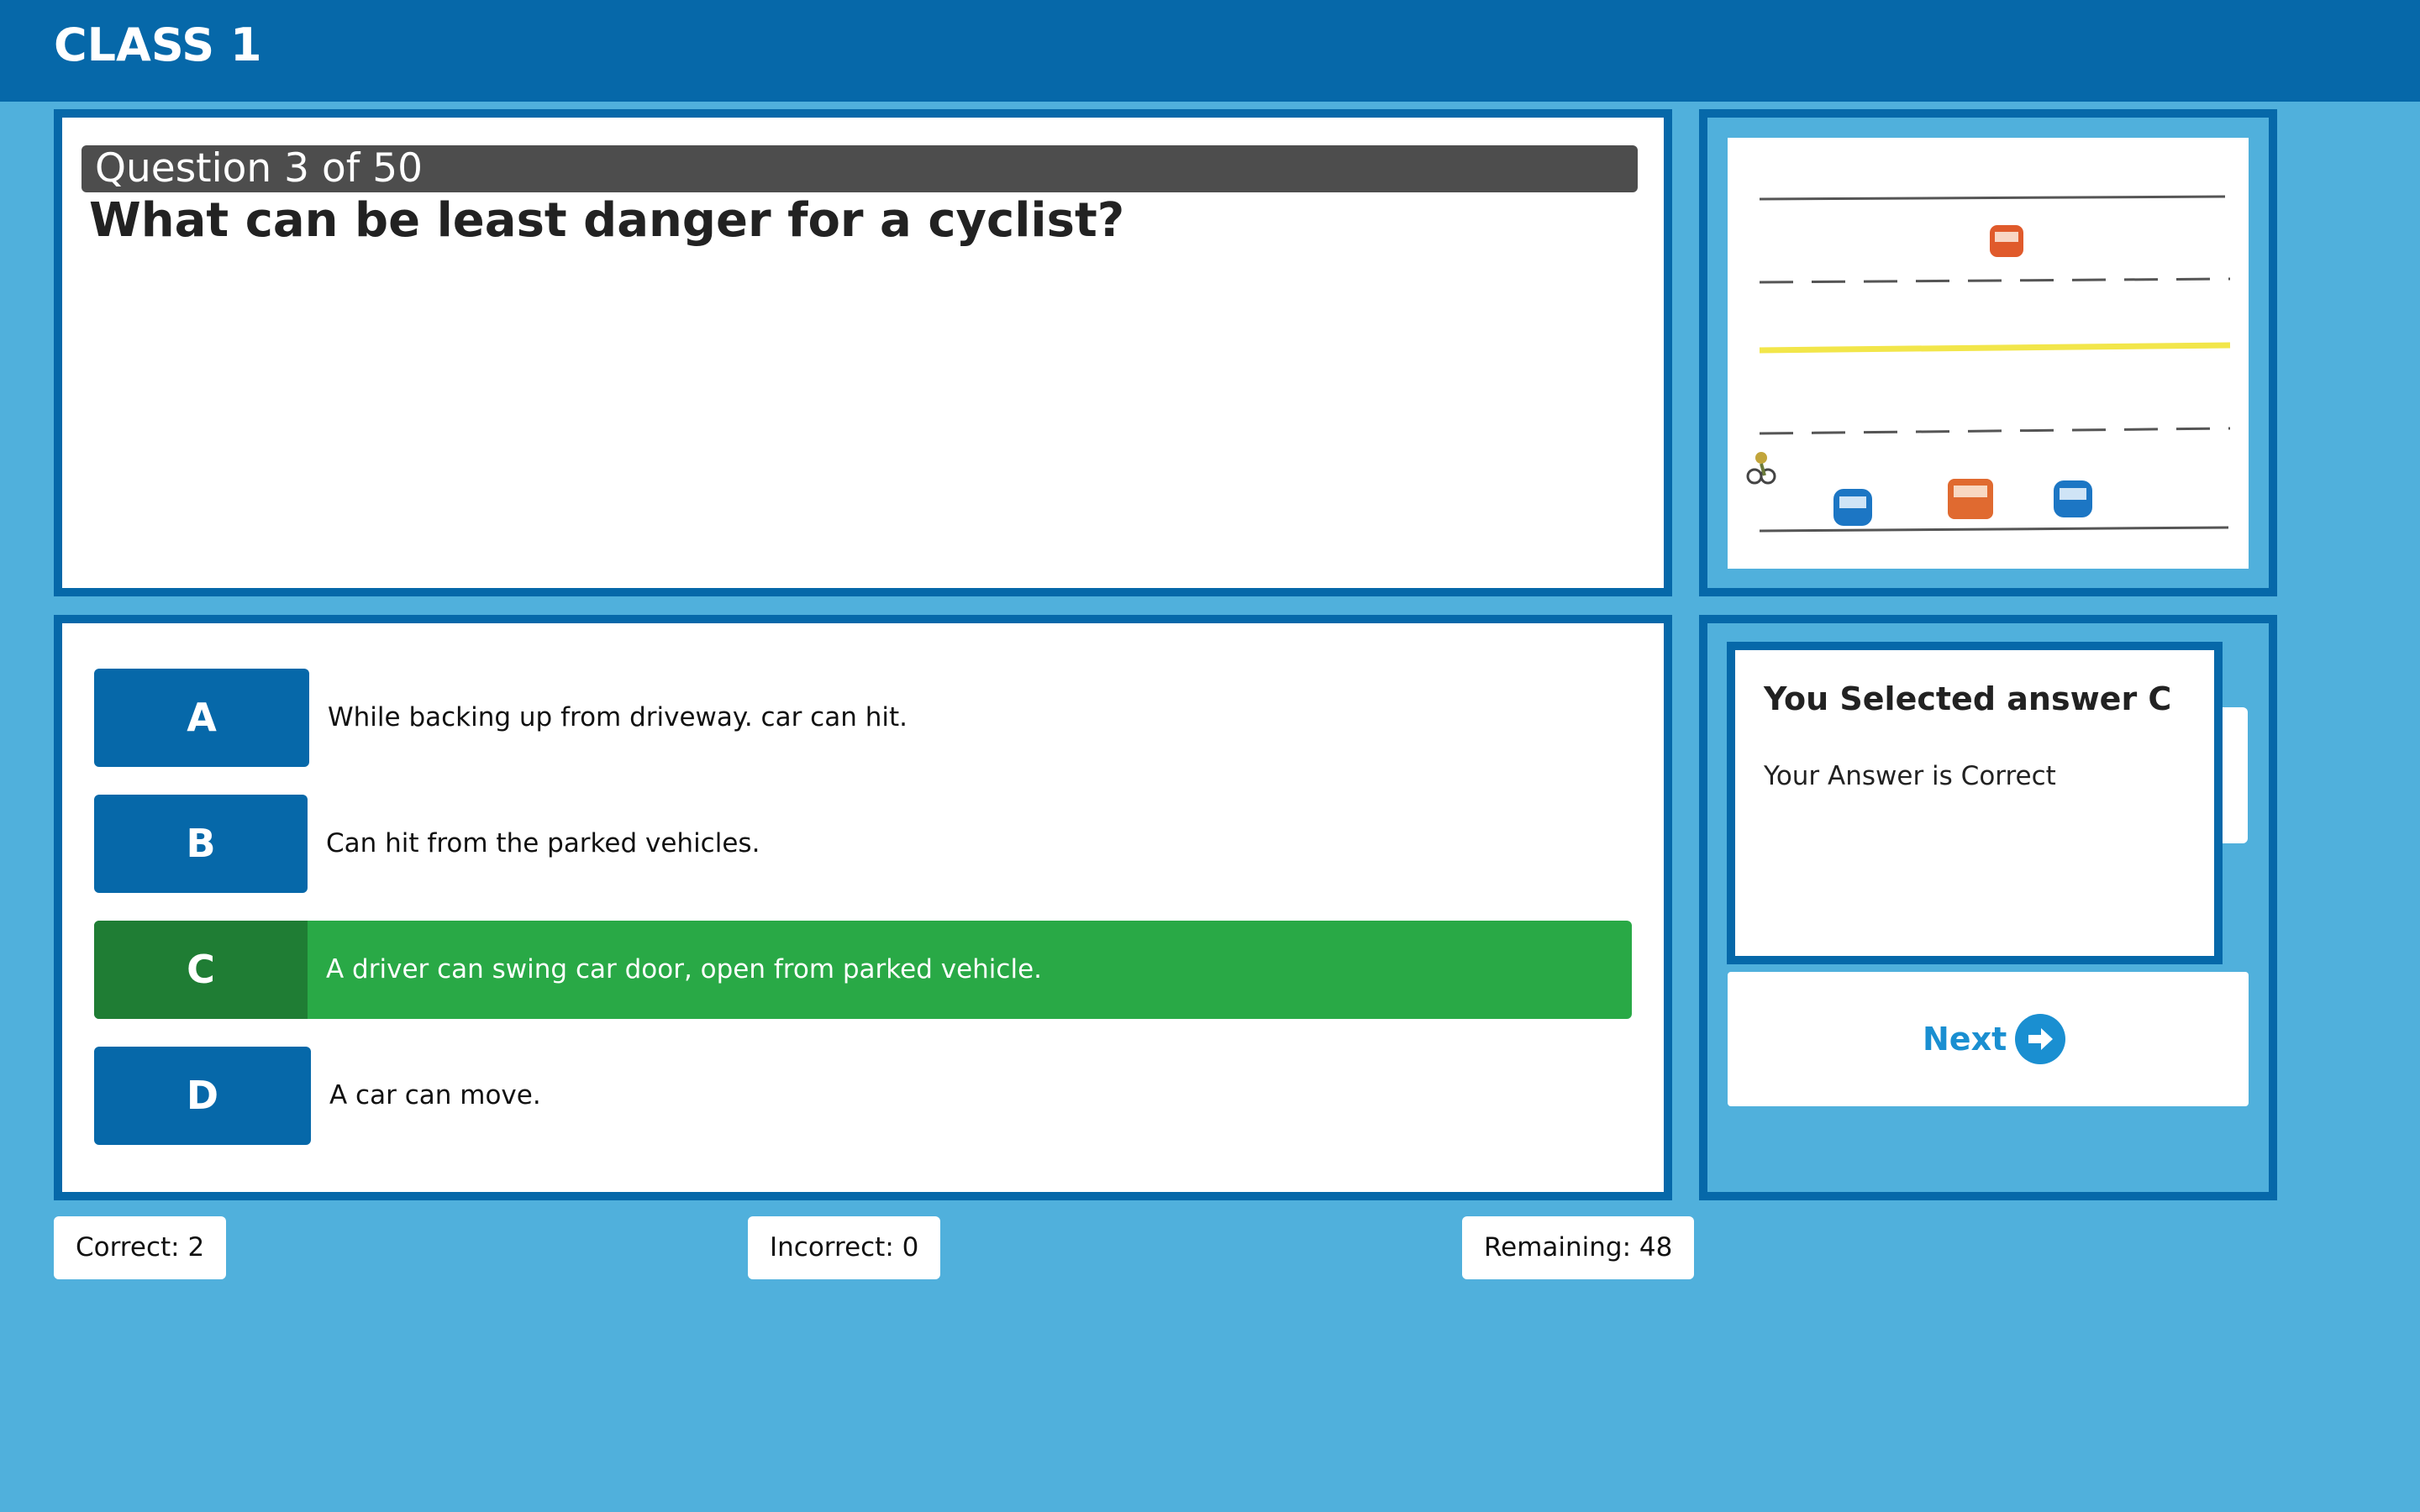 The width and height of the screenshot is (2420, 1512). What do you see at coordinates (201, 970) in the screenshot?
I see `answer-letter-button: C` at bounding box center [201, 970].